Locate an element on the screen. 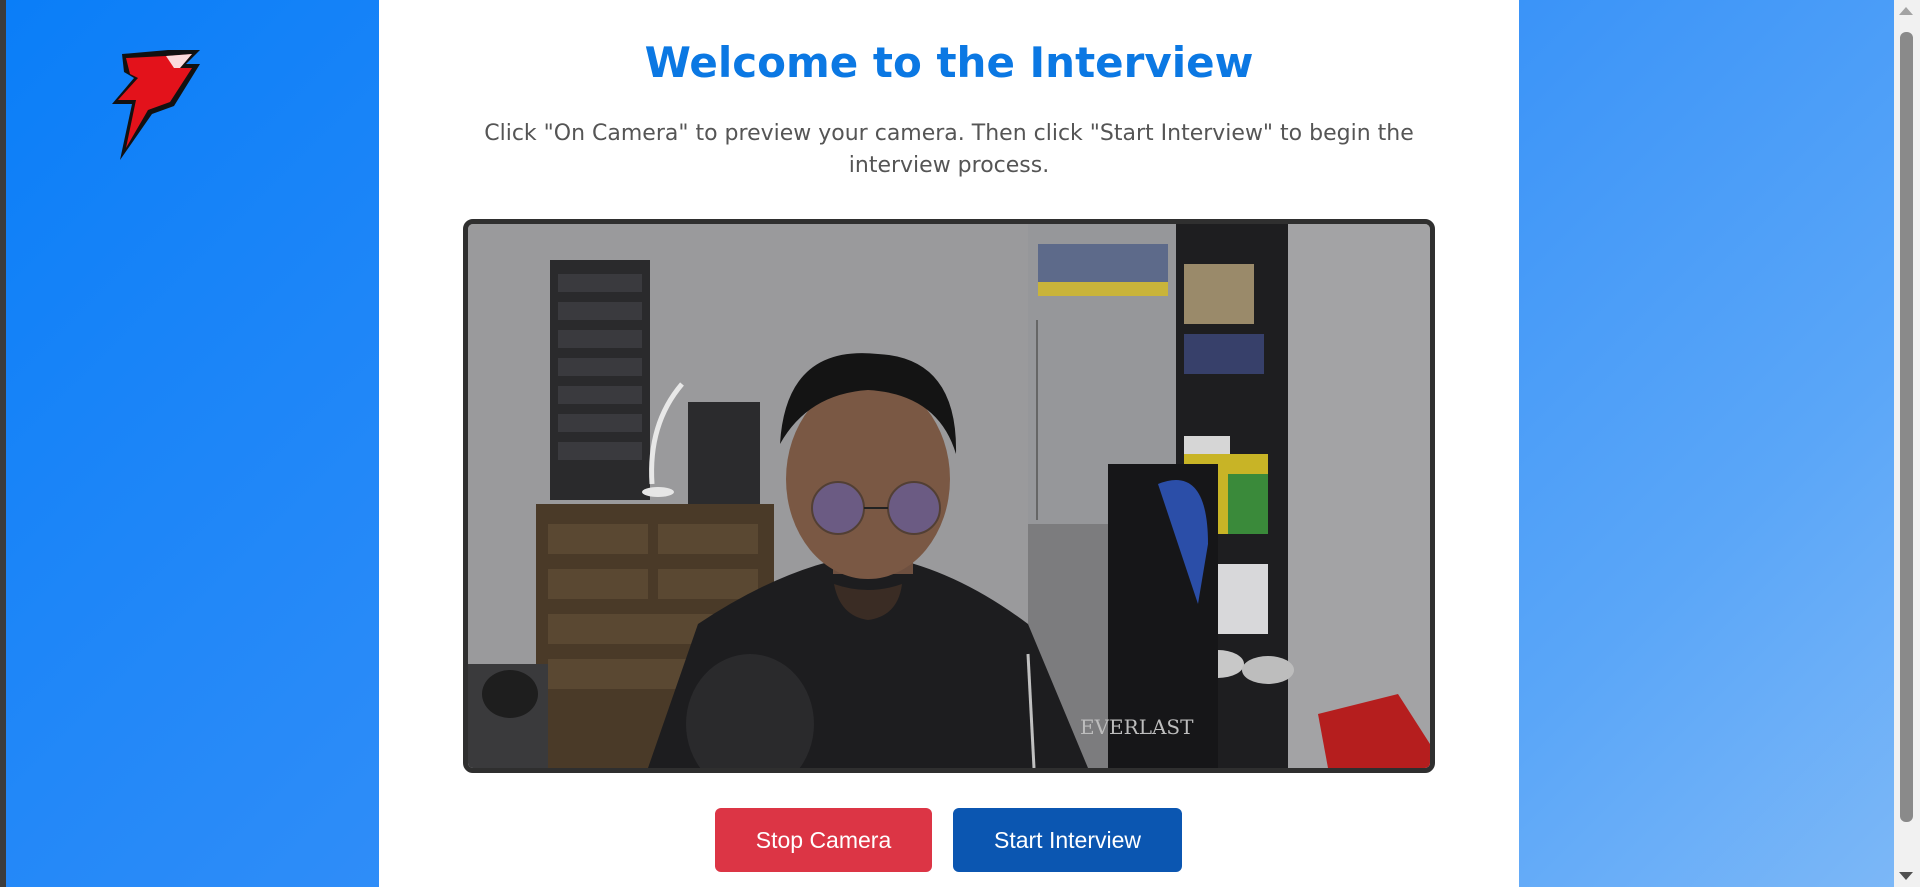  app-logo is located at coordinates (156, 105).